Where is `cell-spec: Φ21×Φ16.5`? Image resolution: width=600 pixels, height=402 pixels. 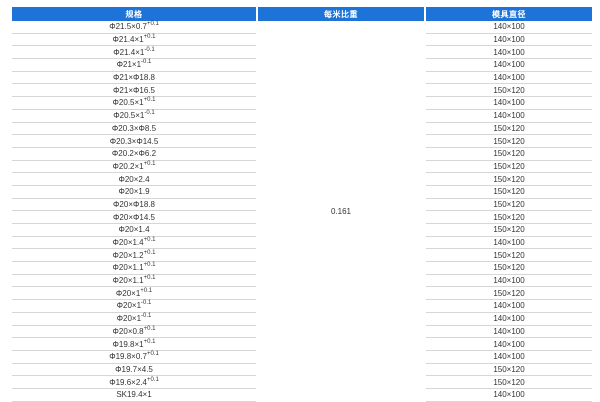
cell-spec: Φ21×Φ16.5 is located at coordinates (134, 91).